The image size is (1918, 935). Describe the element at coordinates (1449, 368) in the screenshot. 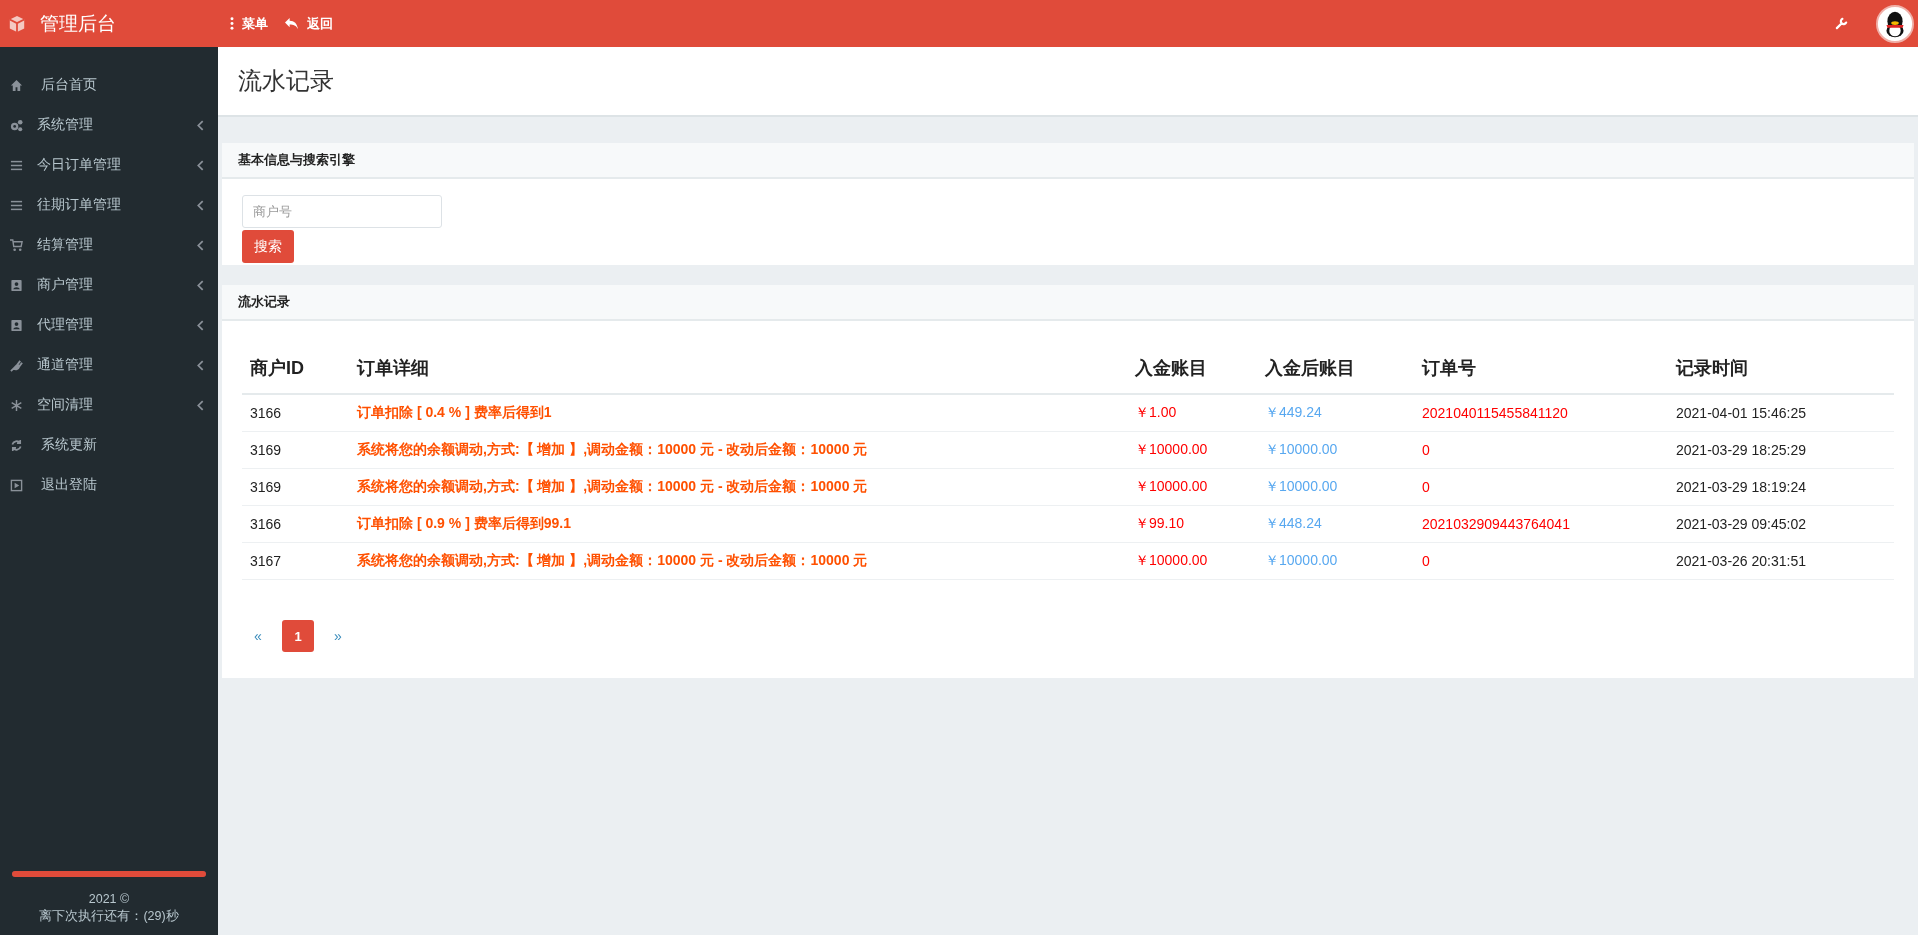

I see `column-header: 订单号` at that location.